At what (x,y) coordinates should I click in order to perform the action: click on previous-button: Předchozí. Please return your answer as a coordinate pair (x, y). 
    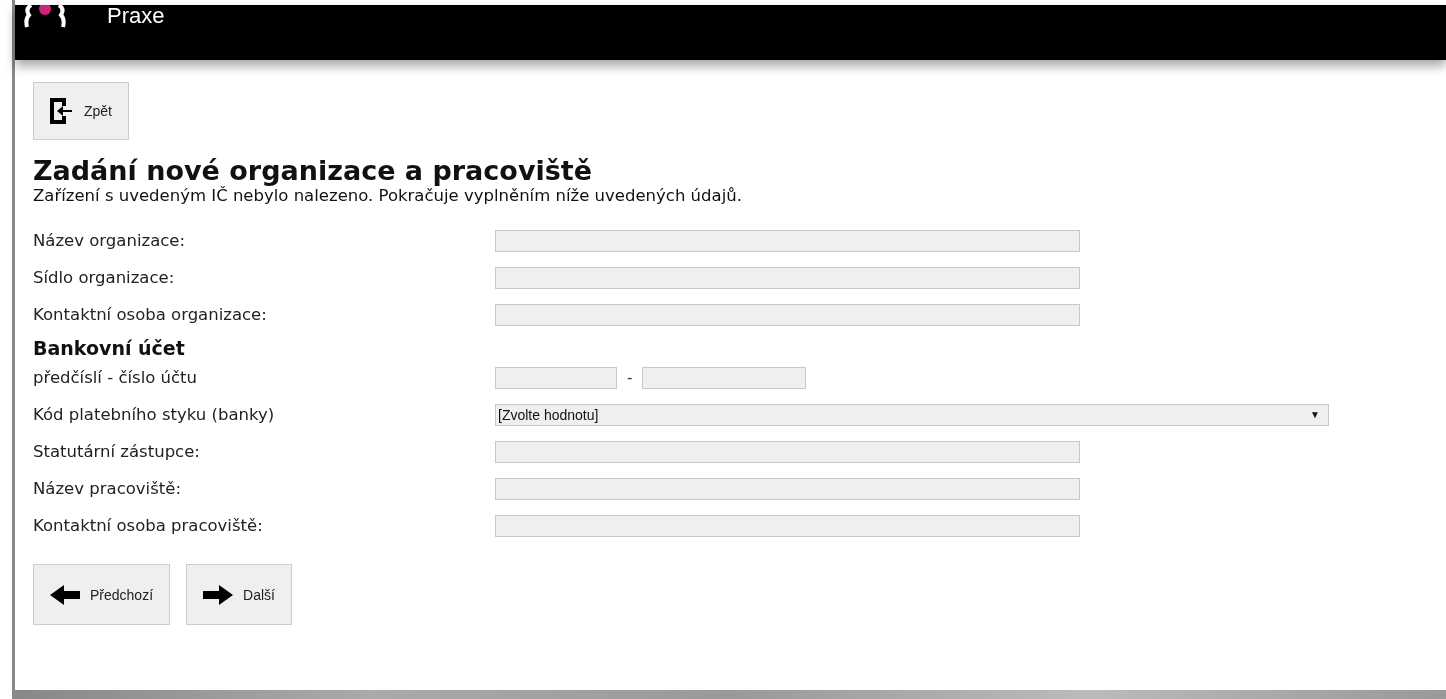
    Looking at the image, I should click on (102, 594).